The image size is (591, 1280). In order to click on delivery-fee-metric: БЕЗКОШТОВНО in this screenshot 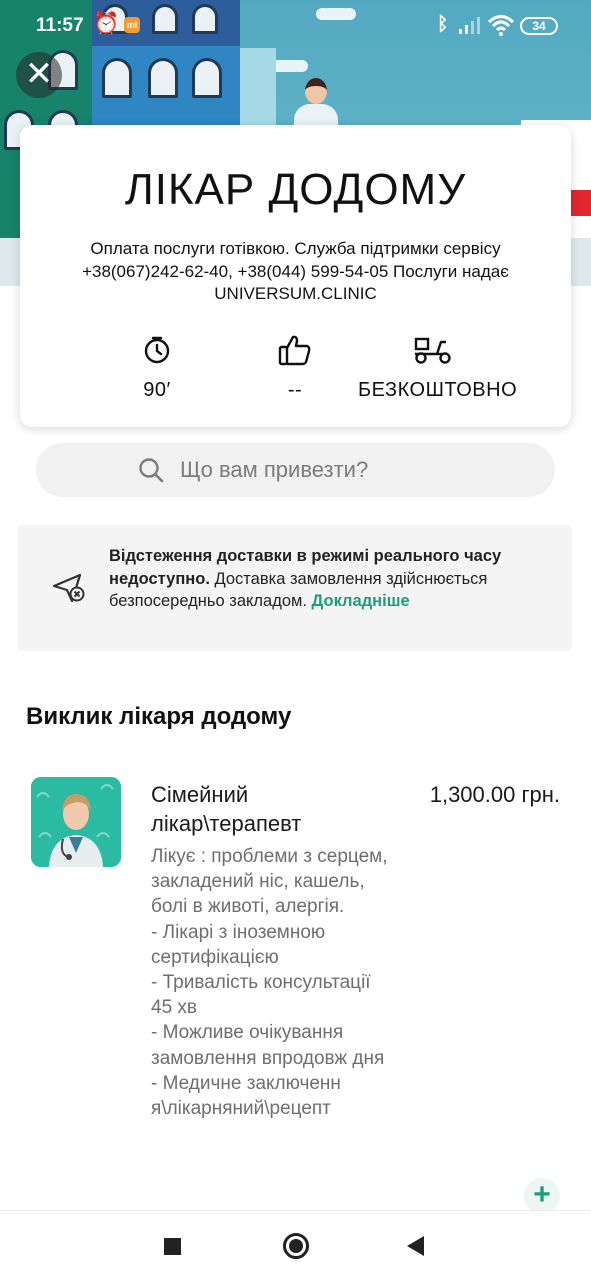, I will do `click(438, 367)`.